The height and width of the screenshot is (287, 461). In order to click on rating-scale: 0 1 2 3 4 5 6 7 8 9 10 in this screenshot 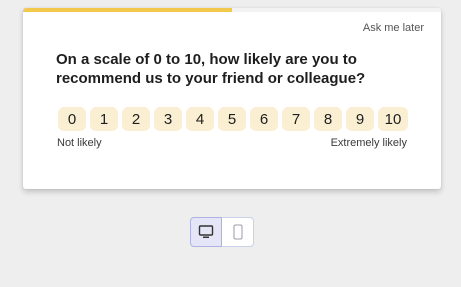, I will do `click(233, 119)`.